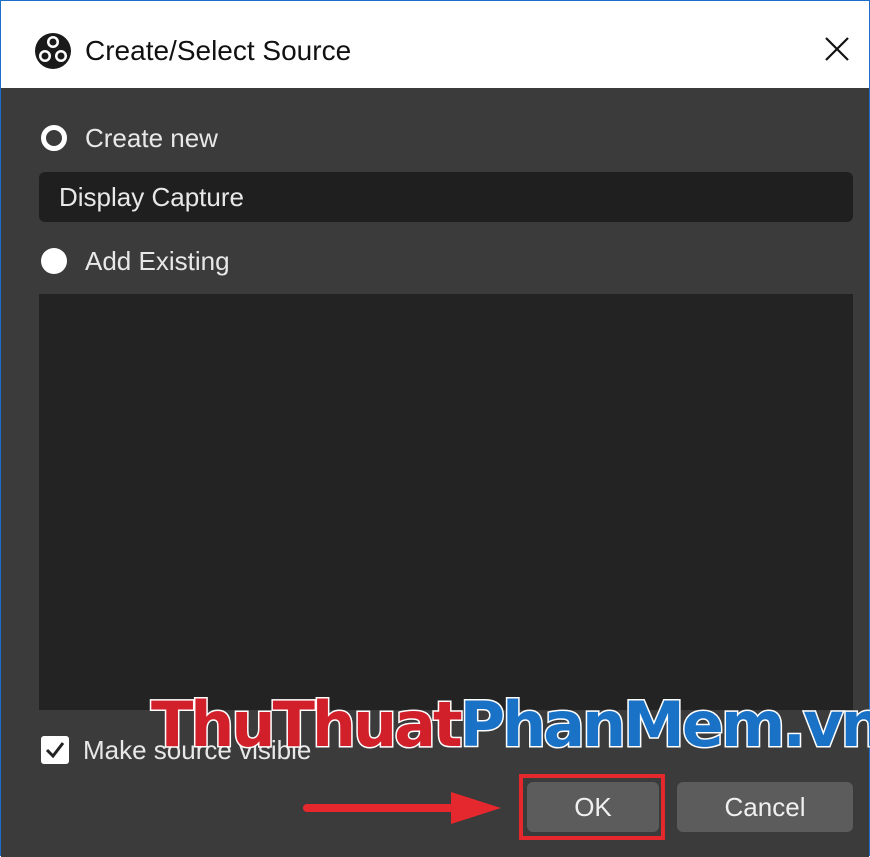  I want to click on watermark: ThuThuatPhanMem.vn, so click(510, 725).